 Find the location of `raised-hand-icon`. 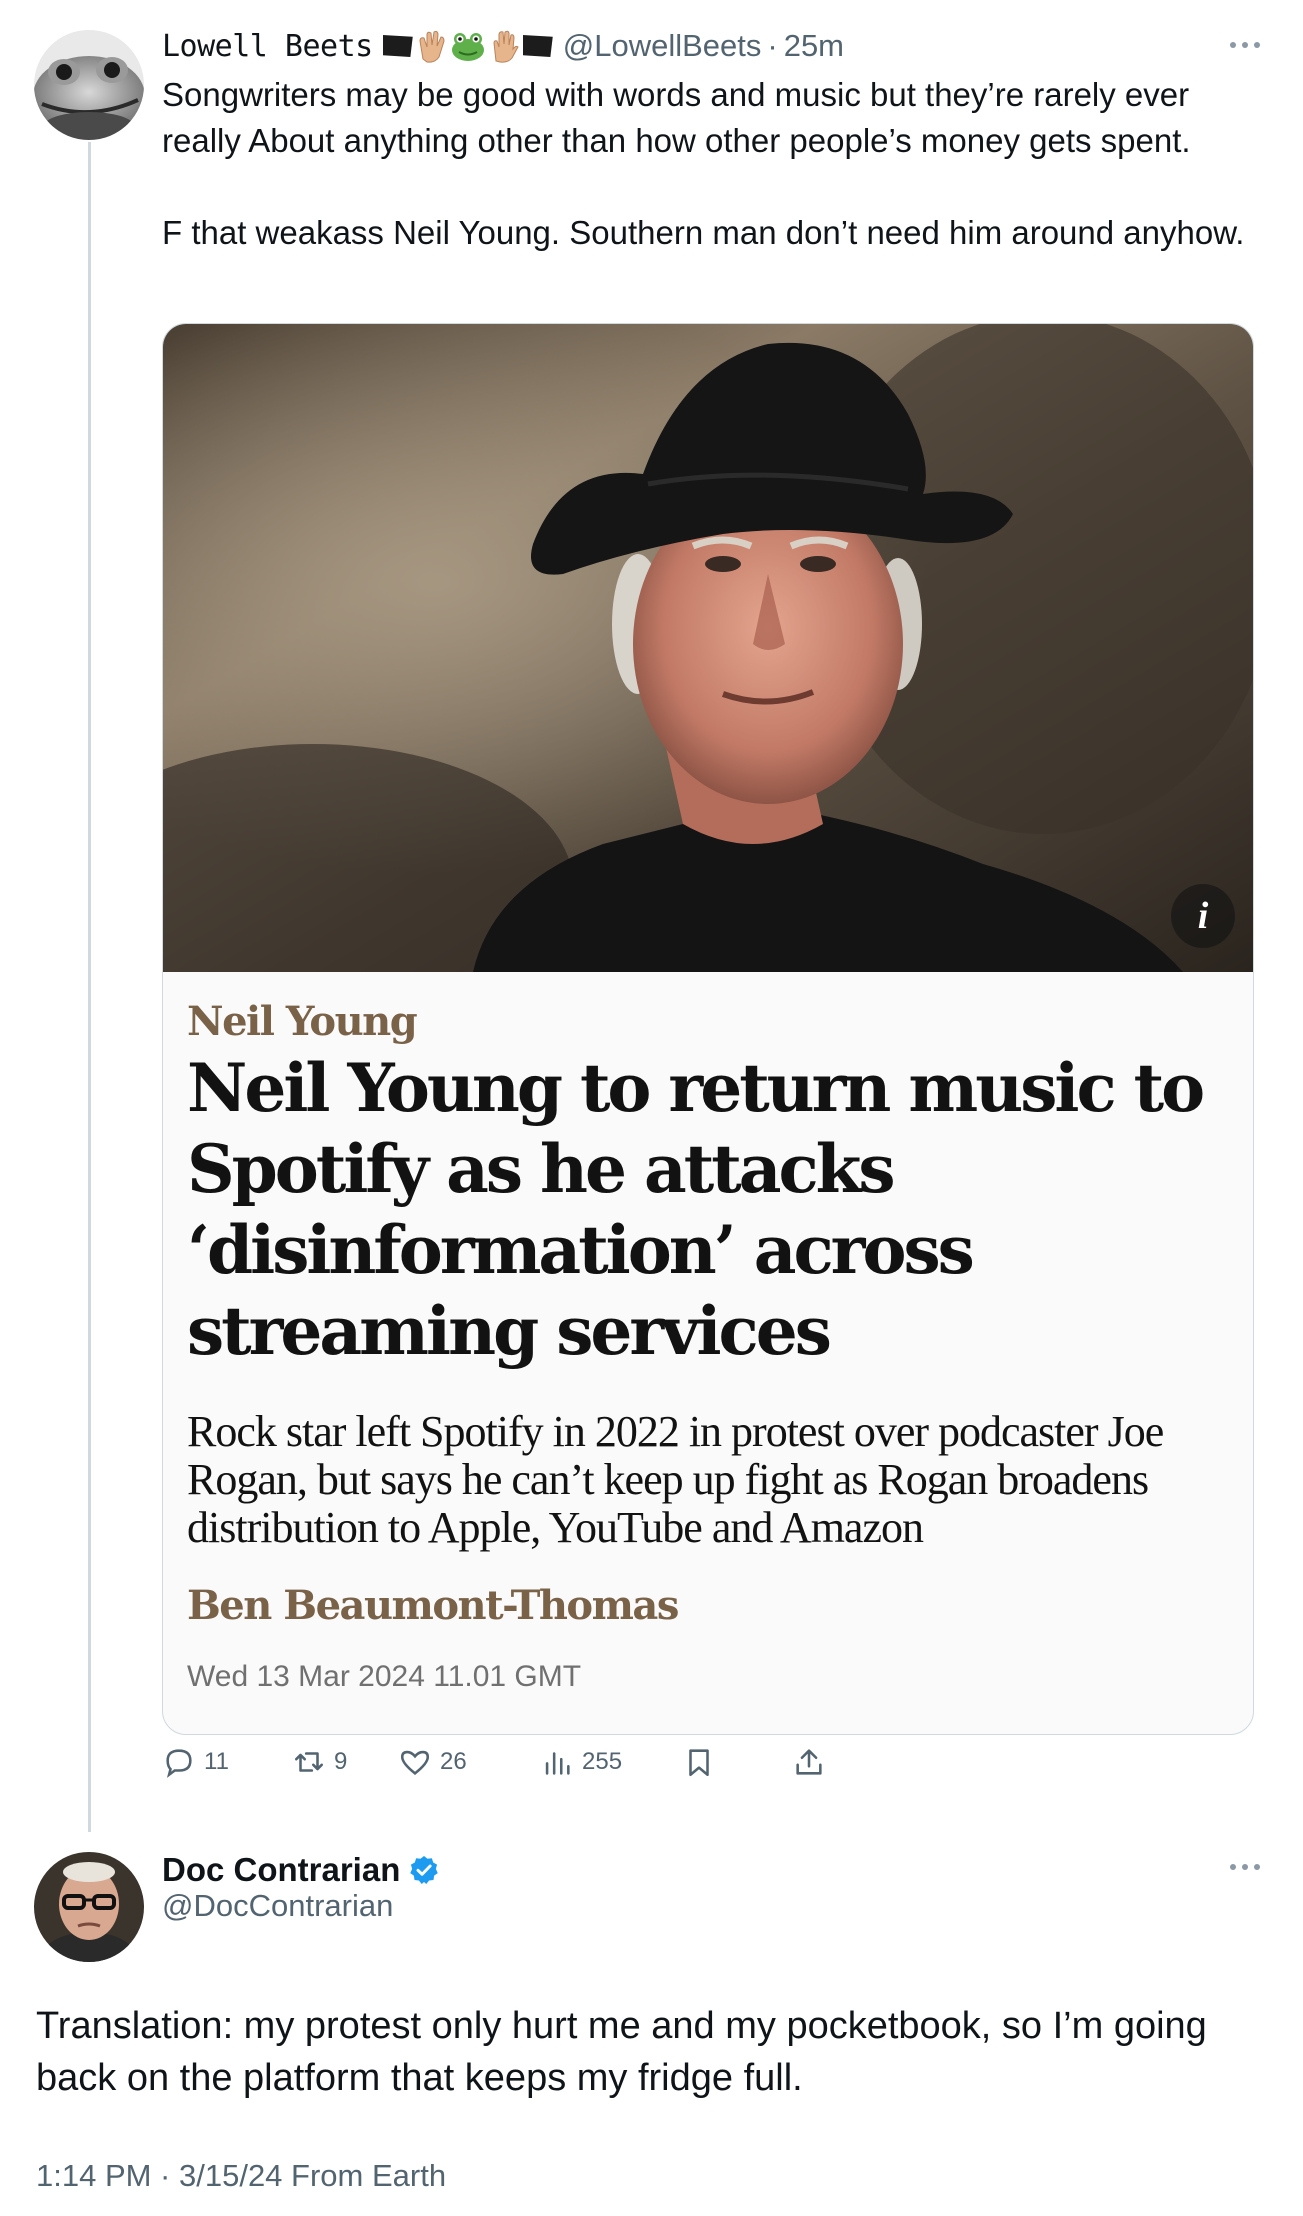

raised-hand-icon is located at coordinates (506, 46).